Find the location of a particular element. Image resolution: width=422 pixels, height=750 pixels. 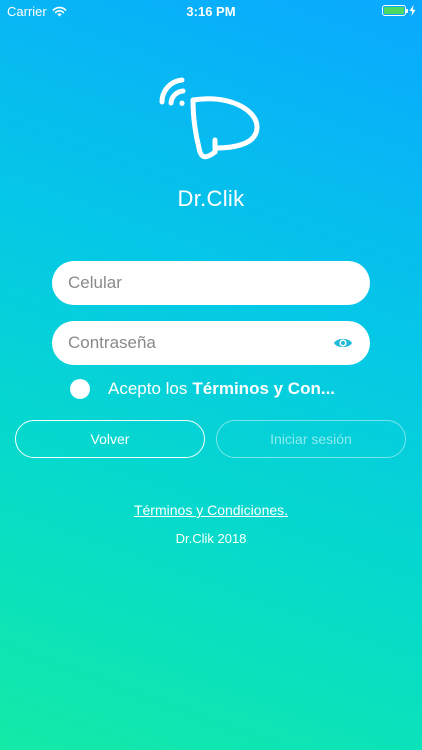

status-time: 3:16 PM is located at coordinates (211, 11).